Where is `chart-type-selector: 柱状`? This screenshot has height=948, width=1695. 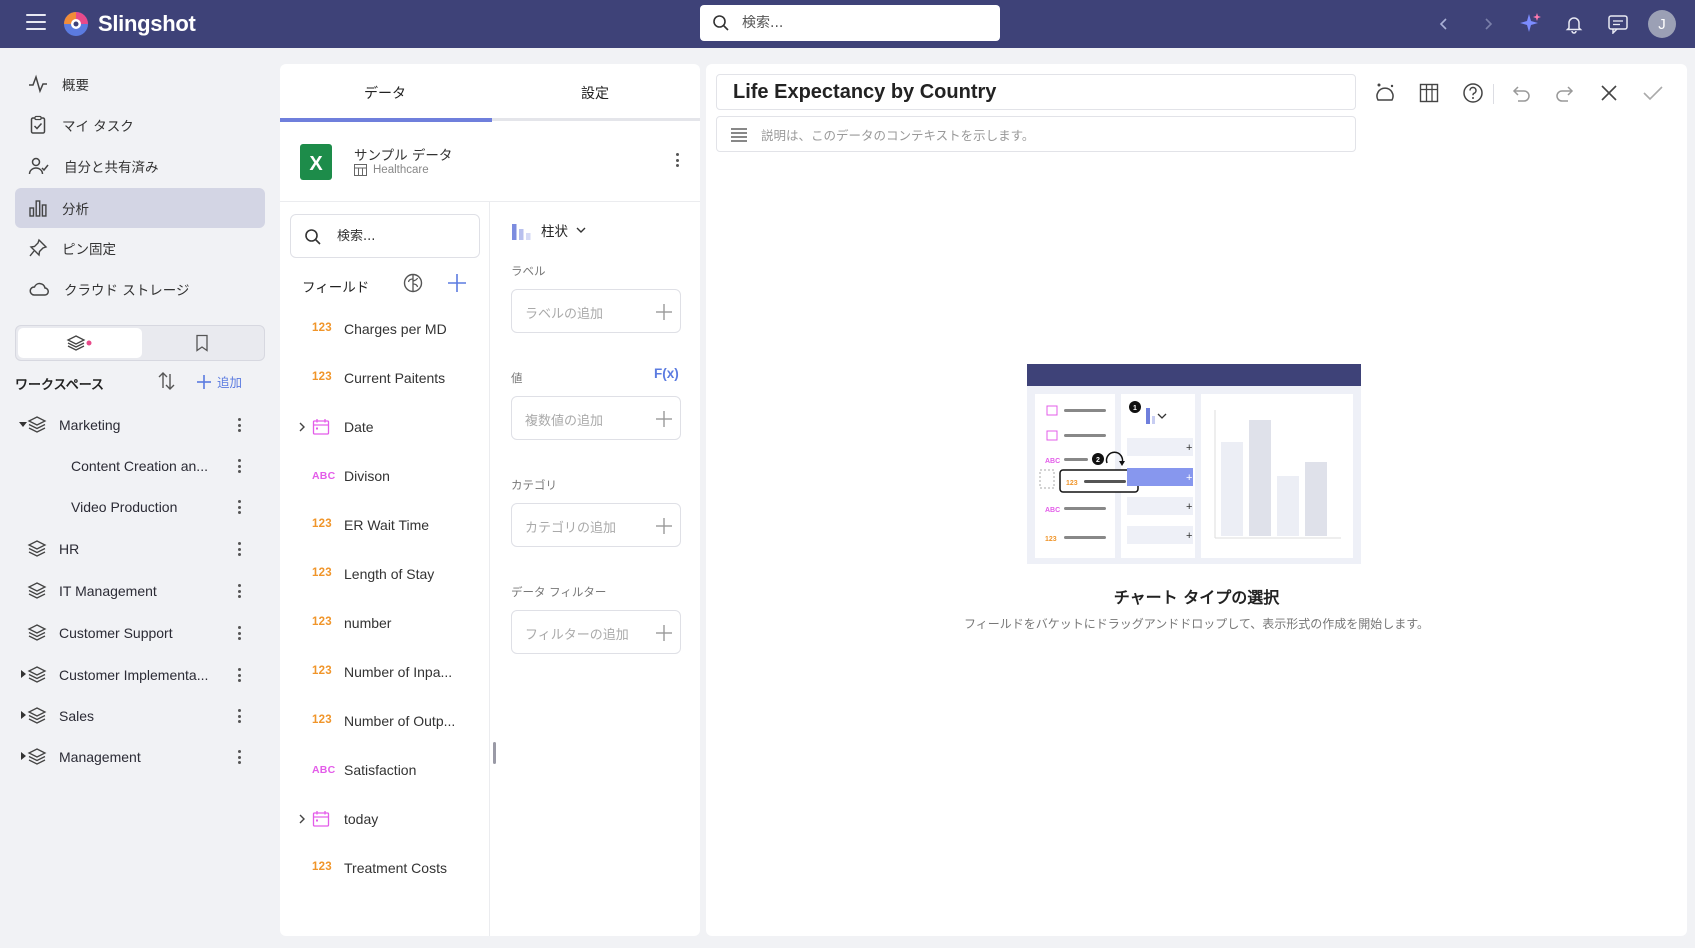
chart-type-selector: 柱状 is located at coordinates (548, 230).